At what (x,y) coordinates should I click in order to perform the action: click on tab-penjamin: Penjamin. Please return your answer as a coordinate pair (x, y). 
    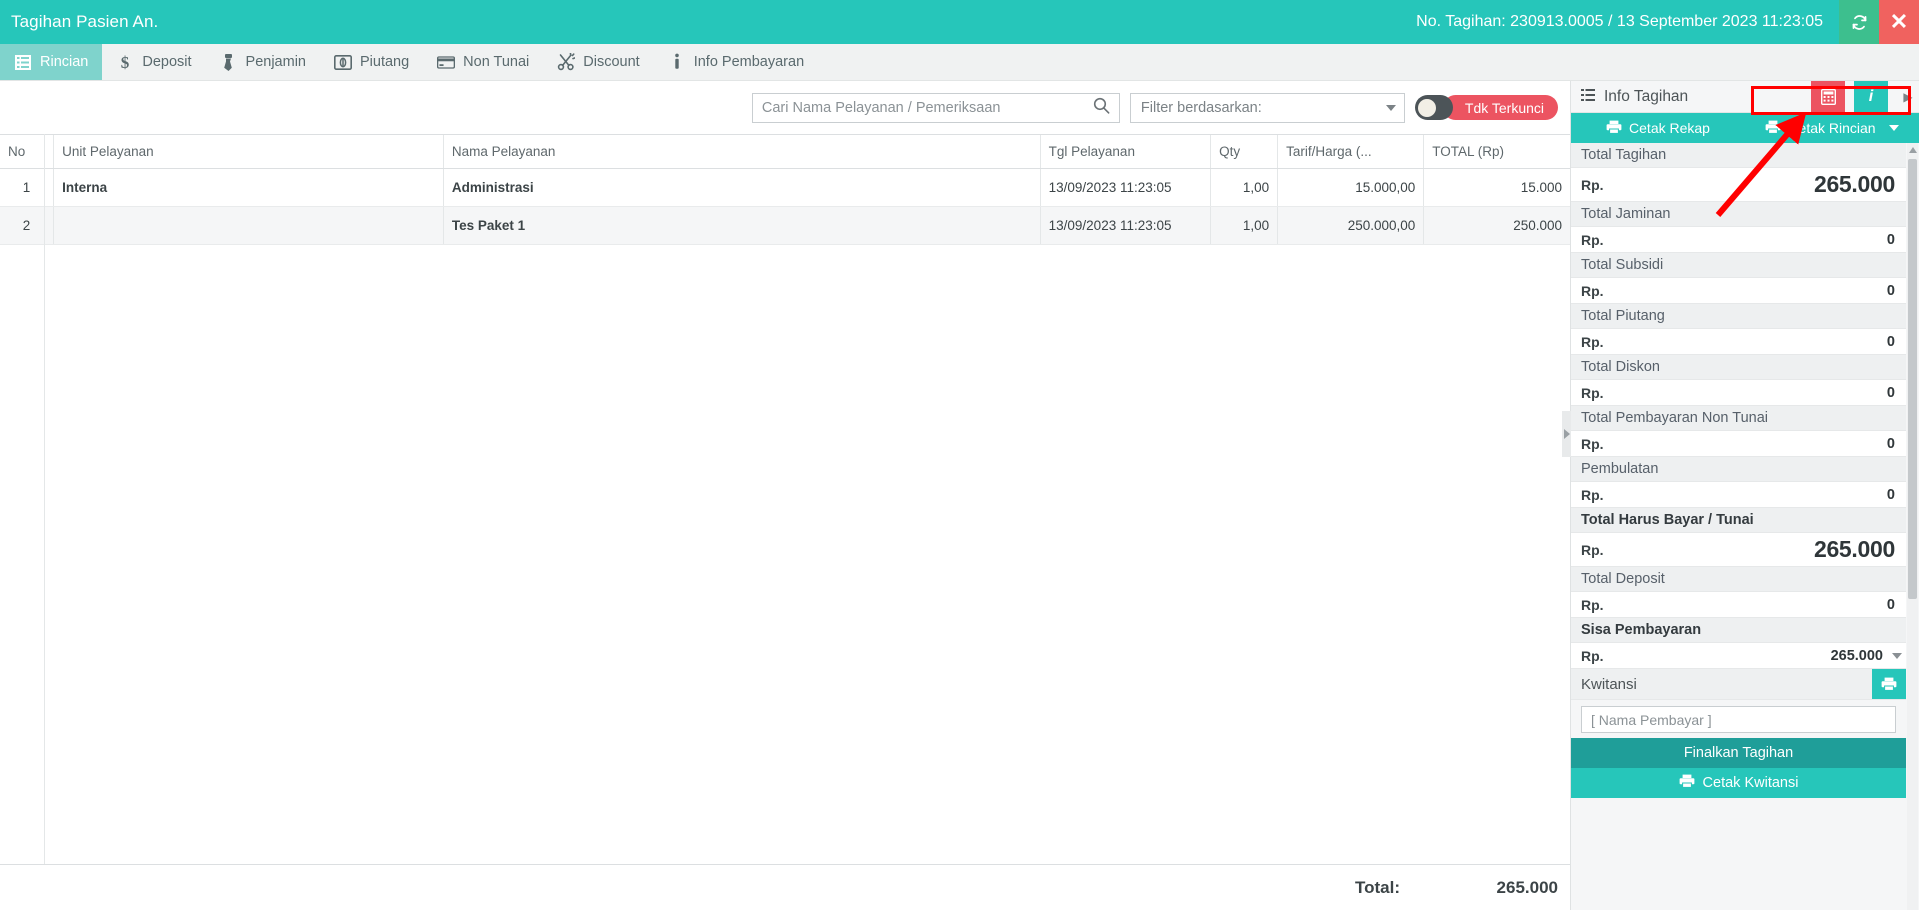
    Looking at the image, I should click on (263, 62).